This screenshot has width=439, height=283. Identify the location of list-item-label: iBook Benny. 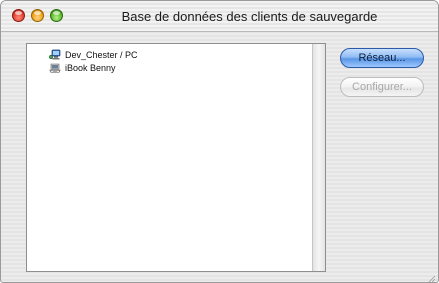
(90, 68).